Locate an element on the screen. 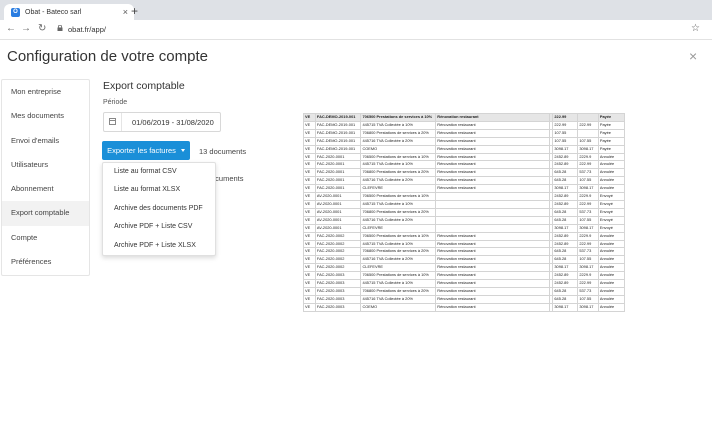 The height and width of the screenshot is (445, 712). sidebar-item-utilisateurs: Utilisateurs is located at coordinates (45, 165).